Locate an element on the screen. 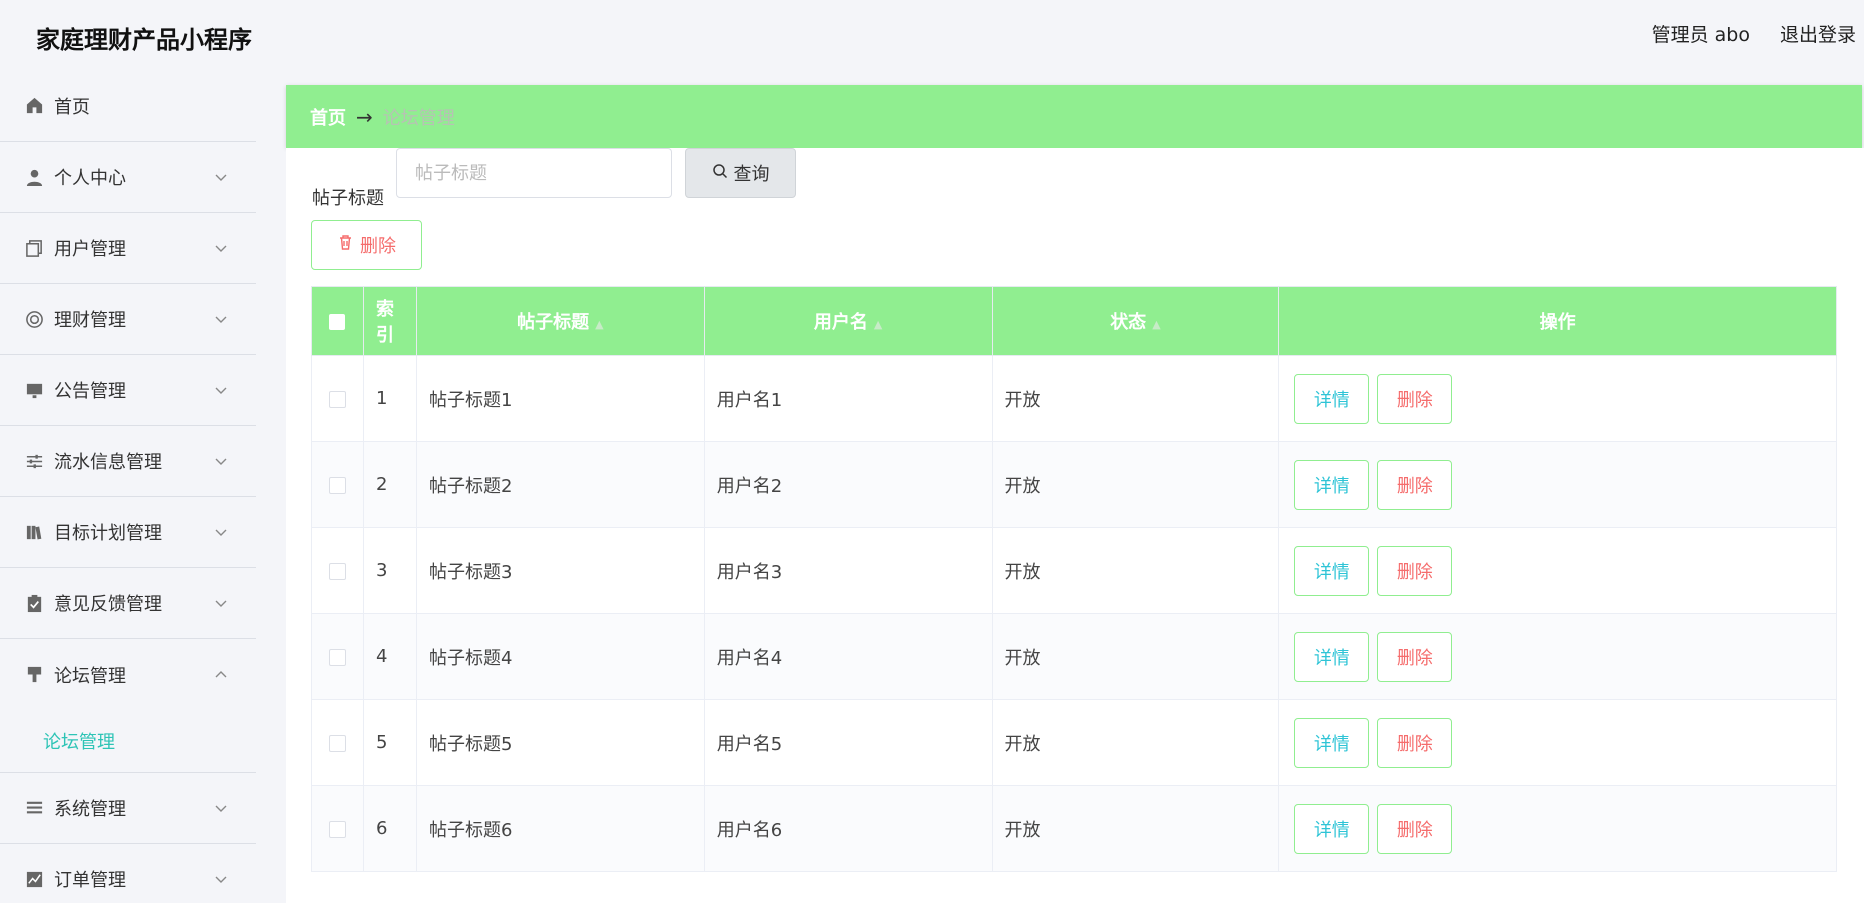  home-icon is located at coordinates (34, 106).